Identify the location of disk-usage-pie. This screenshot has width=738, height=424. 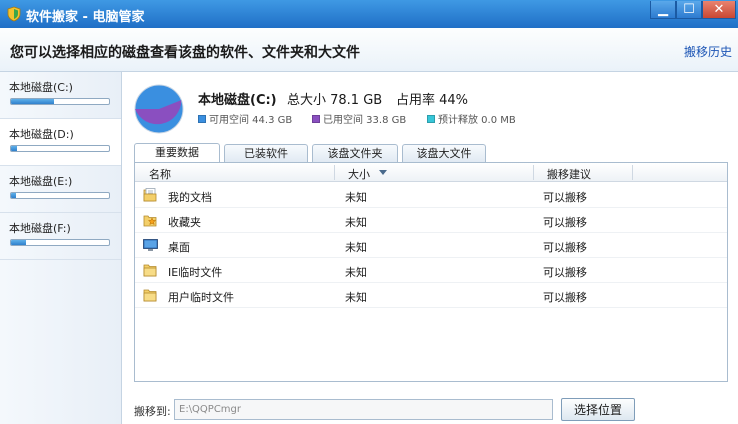
(159, 109).